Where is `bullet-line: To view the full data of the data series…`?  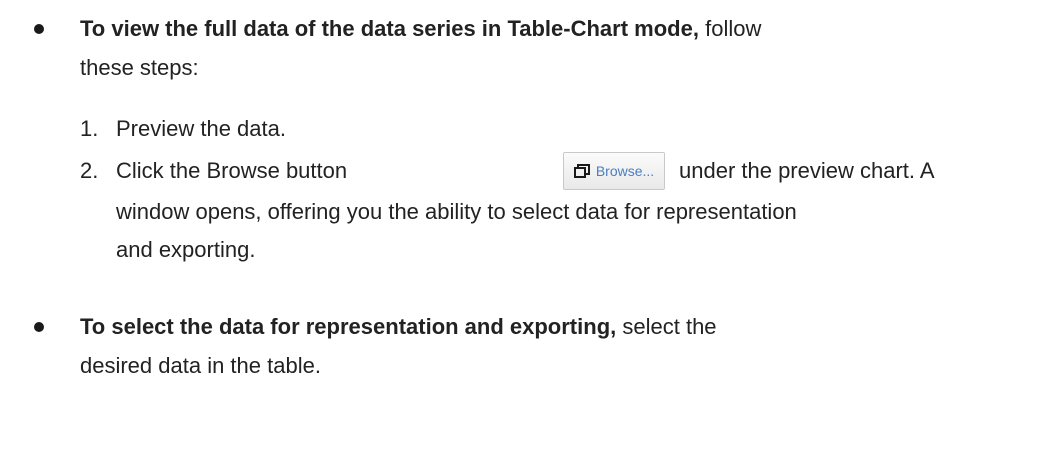 bullet-line: To view the full data of the data series… is located at coordinates (420, 29).